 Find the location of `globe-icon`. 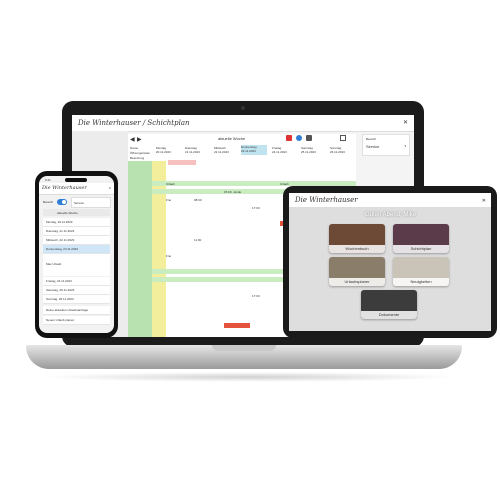

globe-icon is located at coordinates (299, 138).